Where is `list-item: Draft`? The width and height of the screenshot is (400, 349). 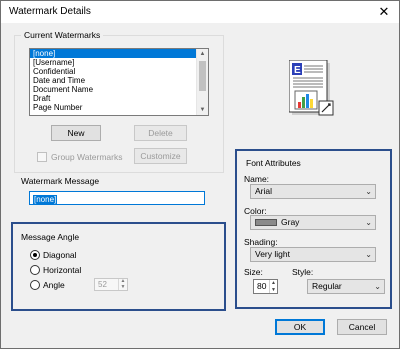 list-item: Draft is located at coordinates (119, 98).